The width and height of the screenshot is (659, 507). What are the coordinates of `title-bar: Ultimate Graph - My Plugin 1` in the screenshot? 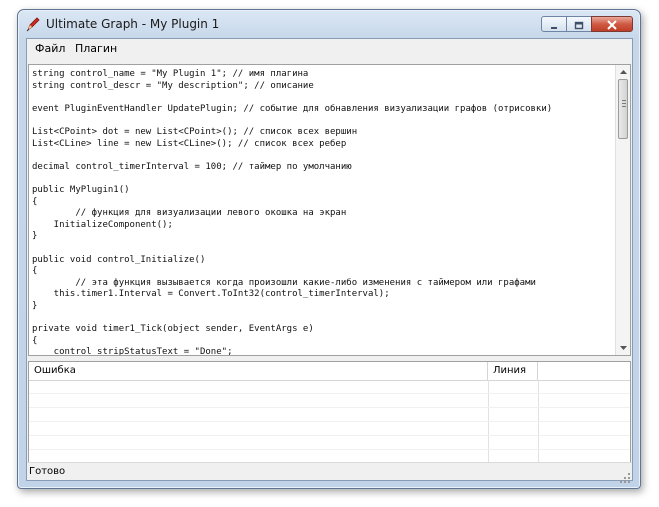 It's located at (329, 24).